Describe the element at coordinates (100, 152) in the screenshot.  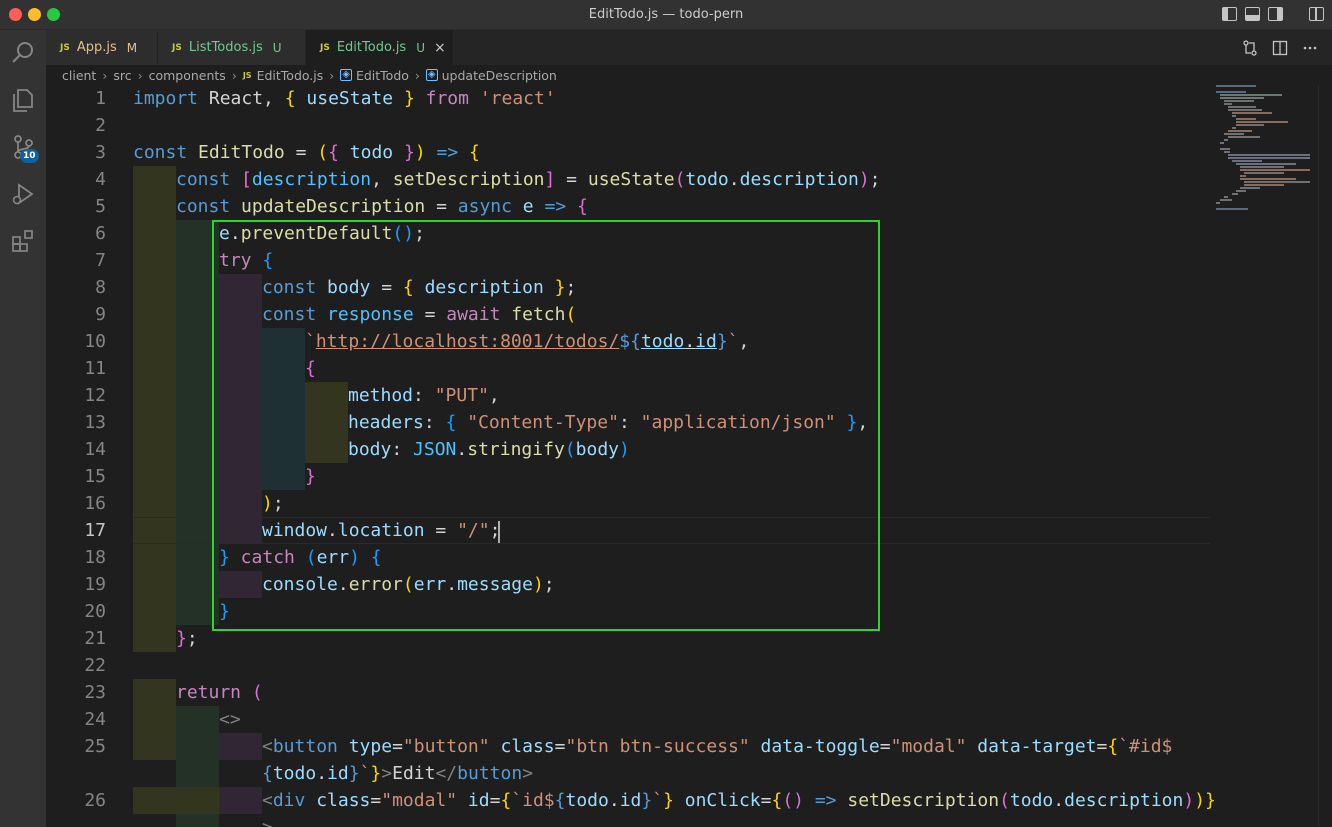
I see `line-number: 3` at that location.